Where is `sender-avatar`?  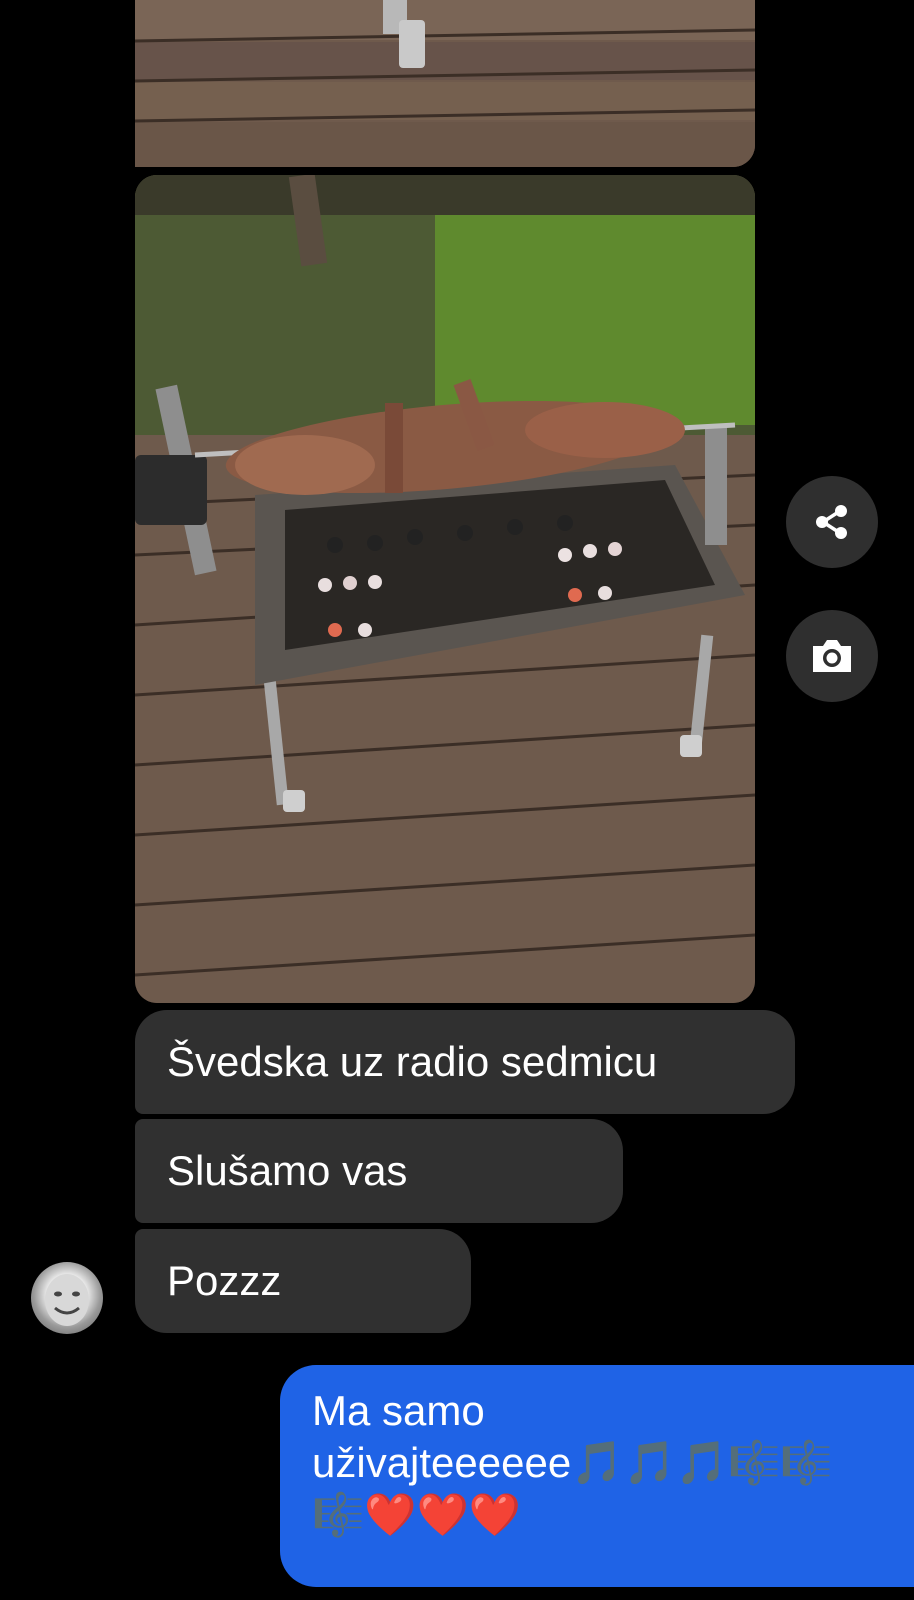
sender-avatar is located at coordinates (67, 1298).